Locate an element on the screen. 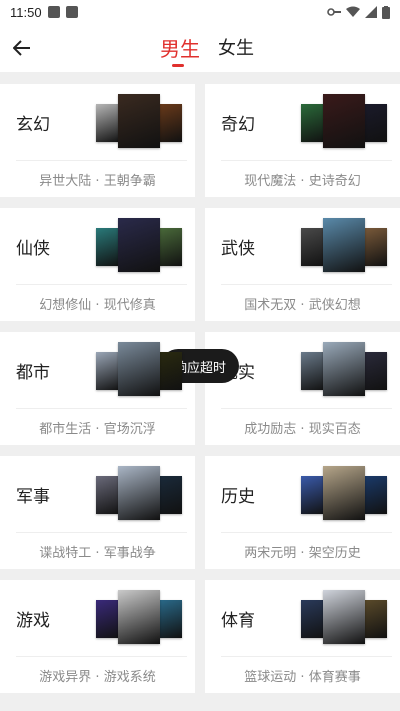 Image resolution: width=400 pixels, height=711 pixels. category-title: 历史 is located at coordinates (238, 497).